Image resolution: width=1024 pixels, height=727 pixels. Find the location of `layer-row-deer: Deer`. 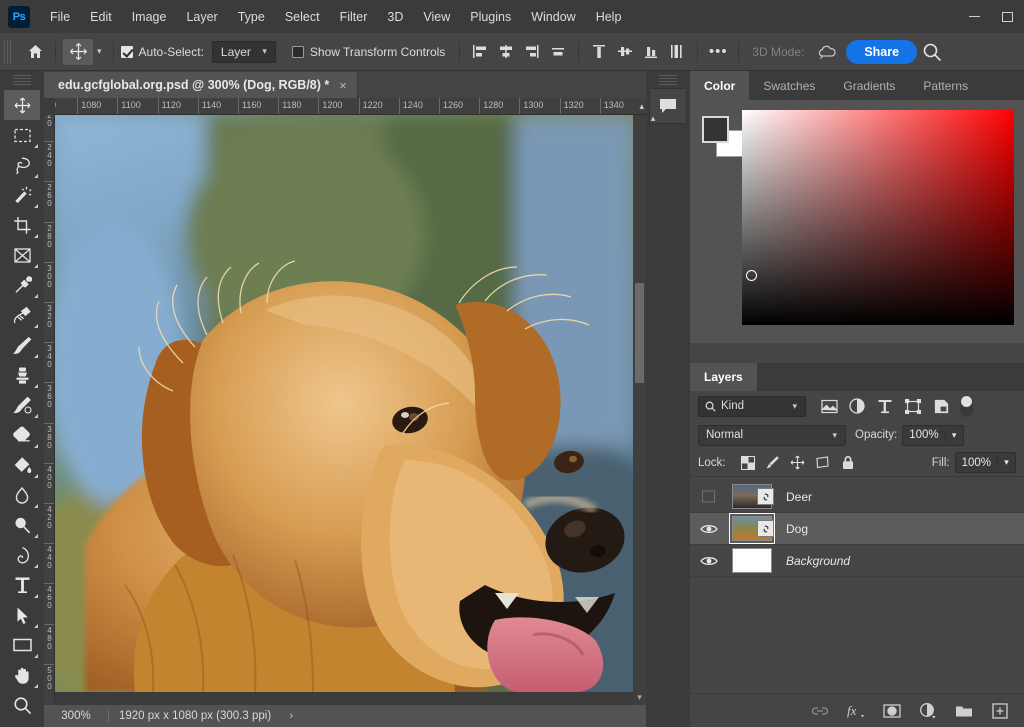

layer-row-deer: Deer is located at coordinates (857, 497).